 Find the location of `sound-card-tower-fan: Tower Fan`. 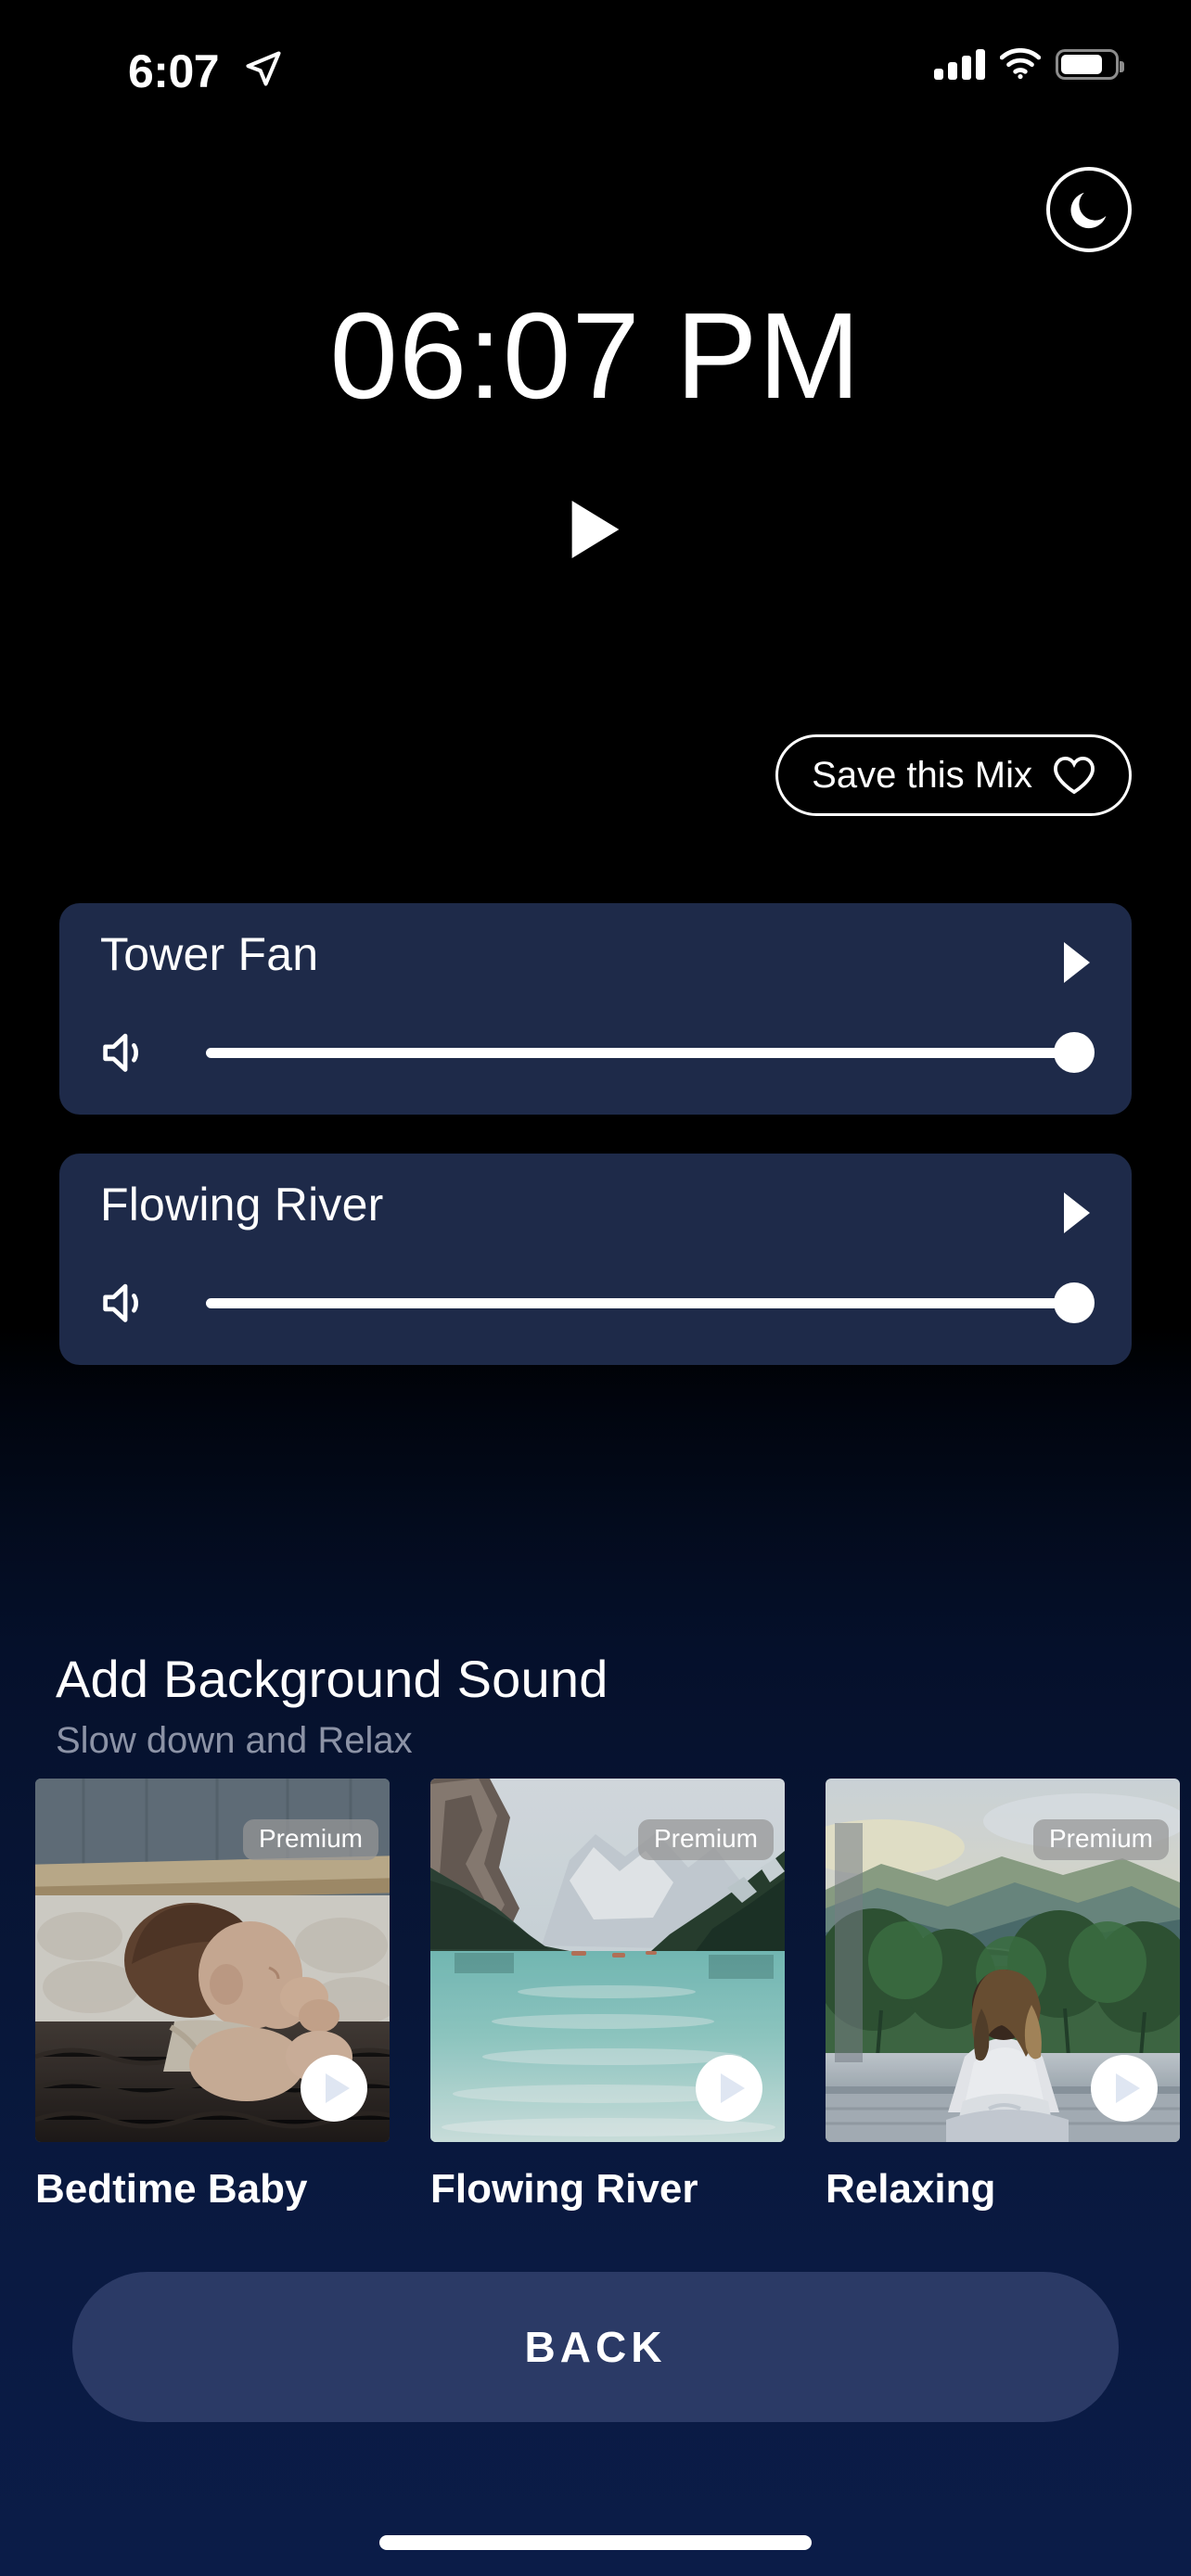

sound-card-tower-fan: Tower Fan is located at coordinates (595, 1009).